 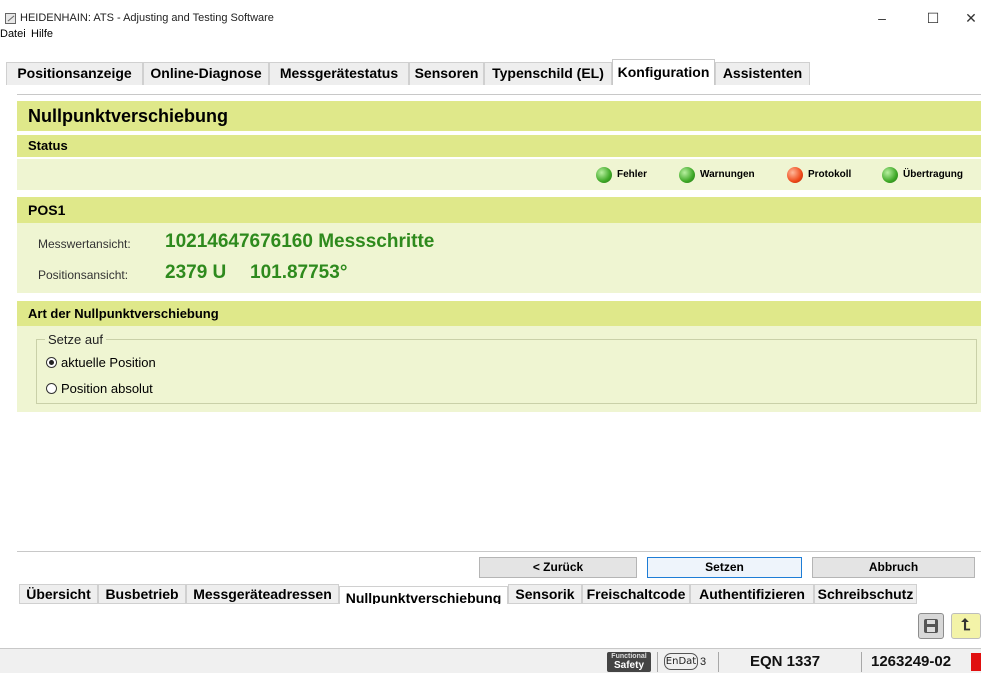 What do you see at coordinates (206, 73) in the screenshot?
I see `tab-online-diagnose: Online-Diagnose` at bounding box center [206, 73].